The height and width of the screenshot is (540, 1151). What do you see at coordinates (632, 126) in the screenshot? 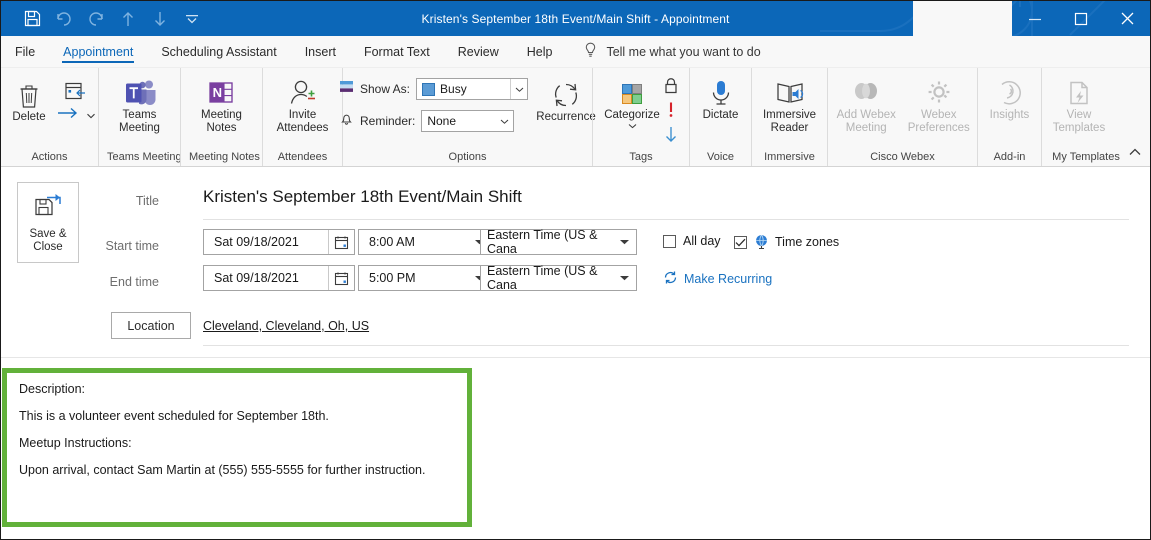
I see `categorize-chevron-down-icon` at bounding box center [632, 126].